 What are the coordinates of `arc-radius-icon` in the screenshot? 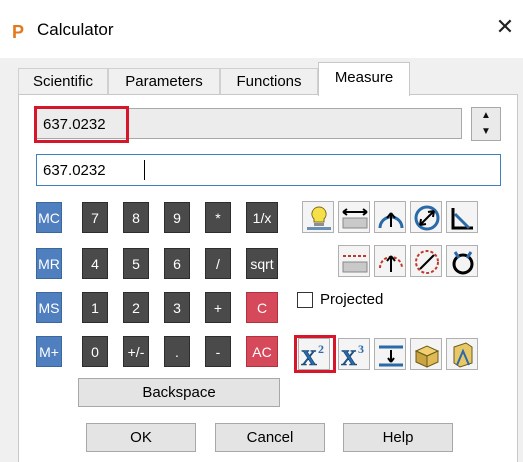 It's located at (390, 217).